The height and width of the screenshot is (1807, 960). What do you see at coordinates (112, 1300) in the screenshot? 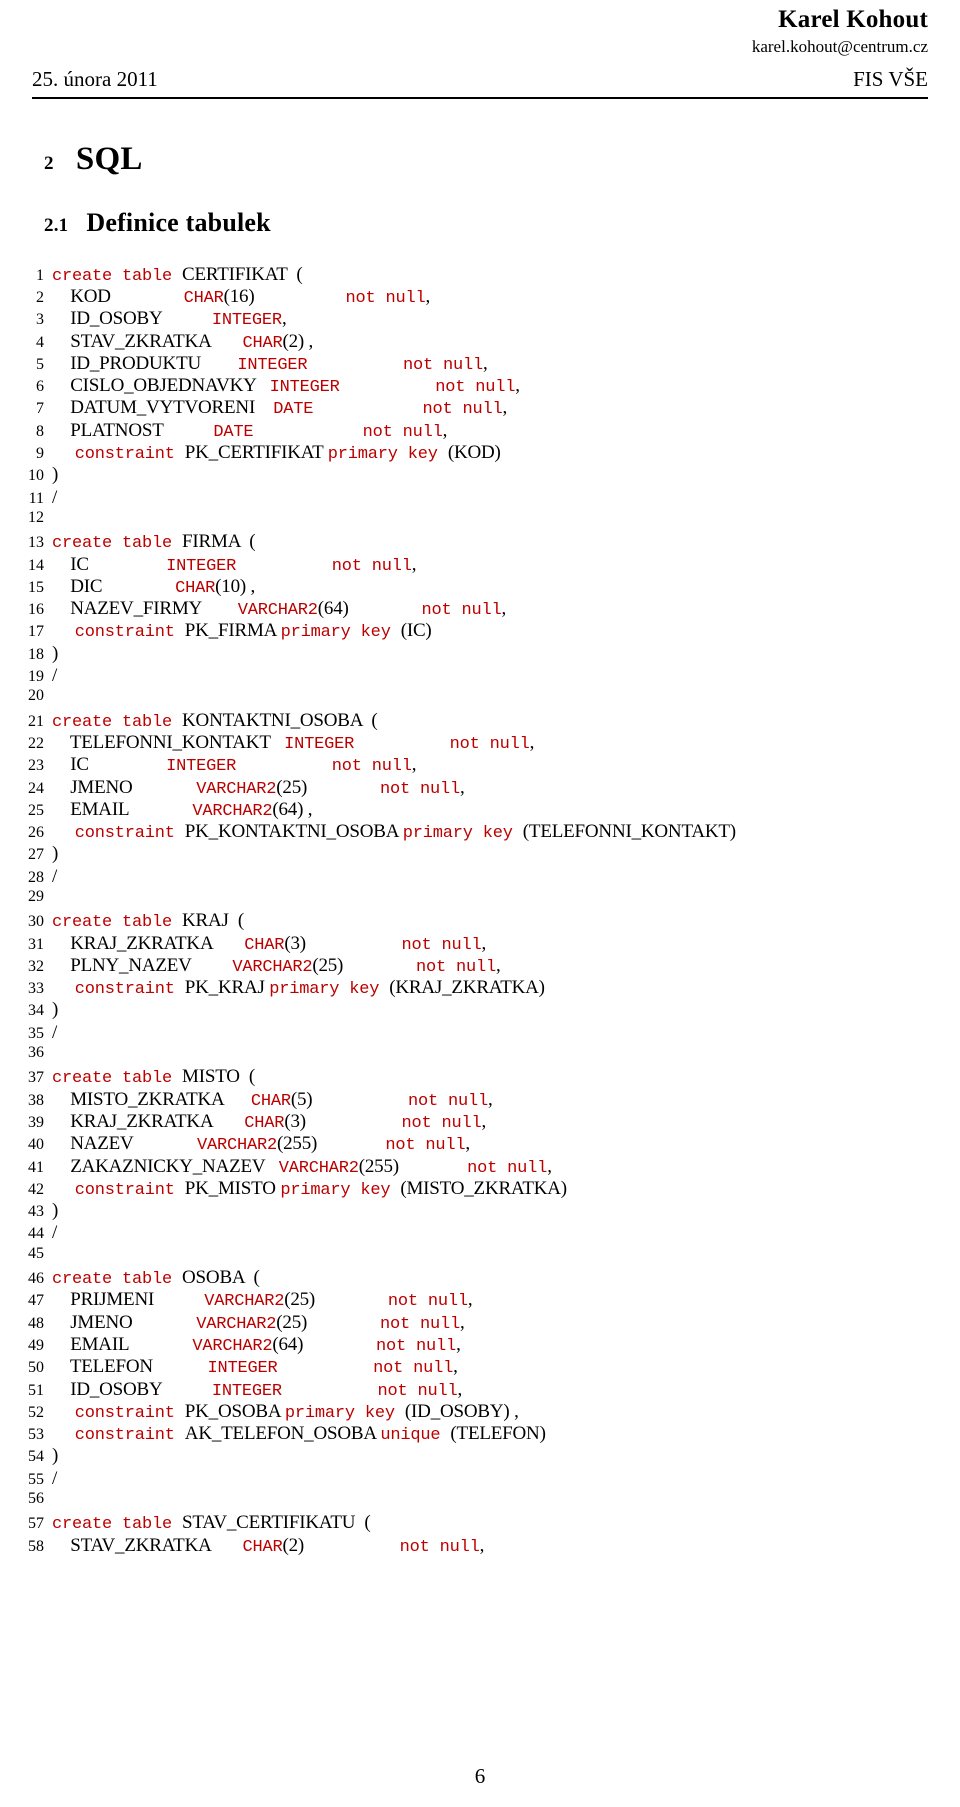
I see `code-token-idn: PRIJMENI` at bounding box center [112, 1300].